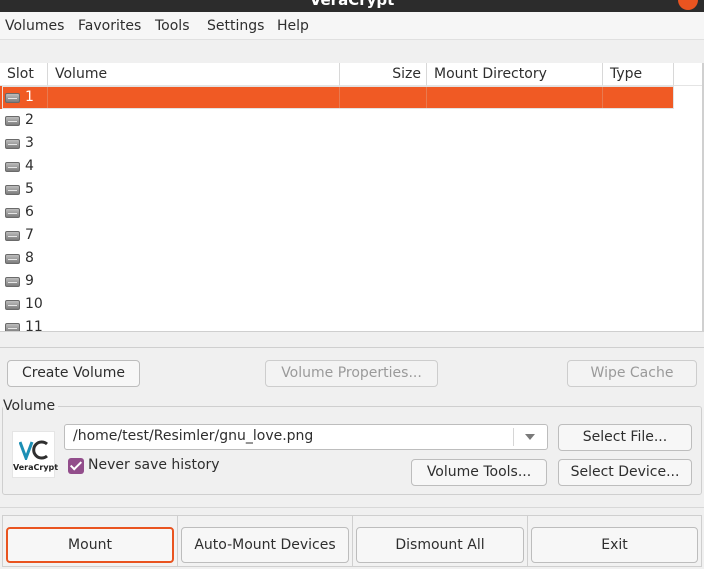 The width and height of the screenshot is (704, 569). Describe the element at coordinates (614, 545) in the screenshot. I see `exit-button: Exit` at that location.